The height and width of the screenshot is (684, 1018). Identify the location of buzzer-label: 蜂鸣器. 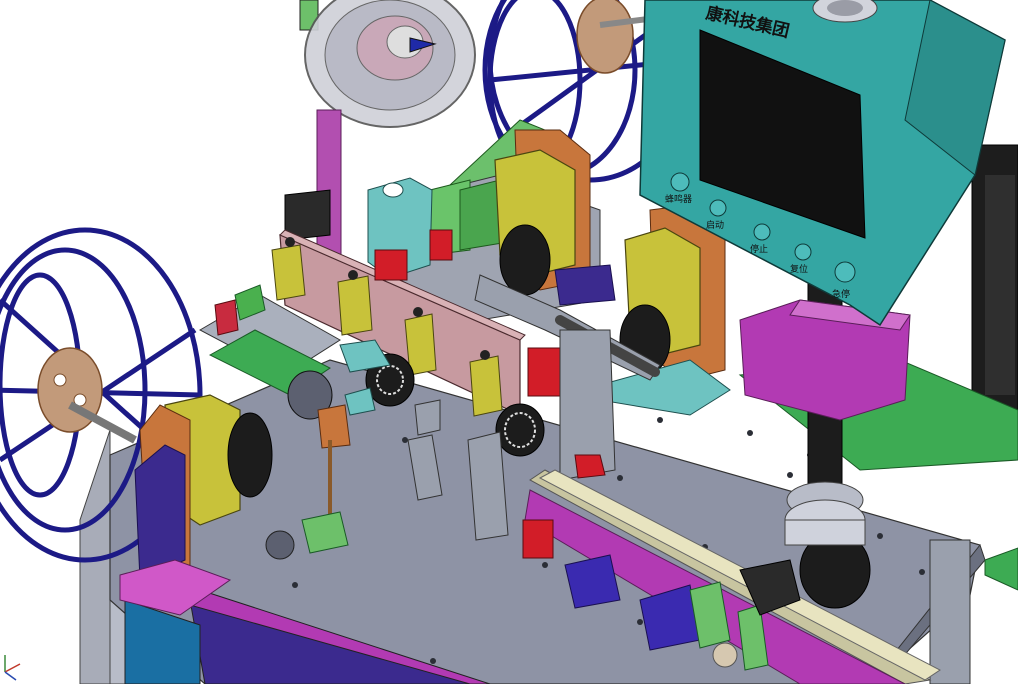
(678, 199).